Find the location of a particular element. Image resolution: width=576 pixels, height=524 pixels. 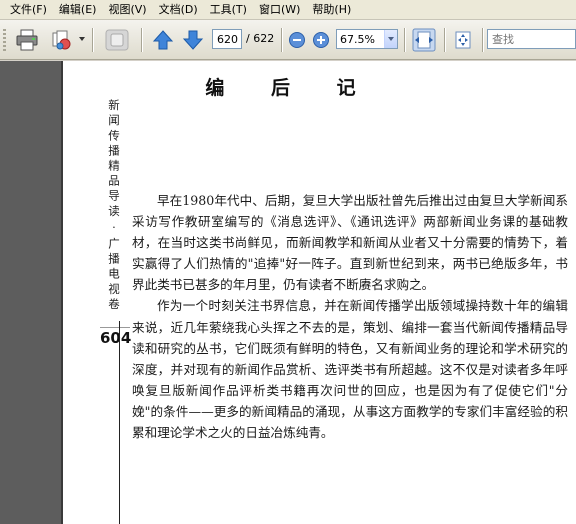

toolbar-grip is located at coordinates (4, 40).